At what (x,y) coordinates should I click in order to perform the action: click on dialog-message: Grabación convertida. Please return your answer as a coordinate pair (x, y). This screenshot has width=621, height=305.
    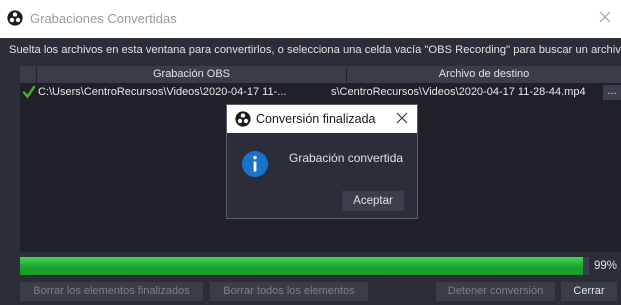
    Looking at the image, I should click on (346, 158).